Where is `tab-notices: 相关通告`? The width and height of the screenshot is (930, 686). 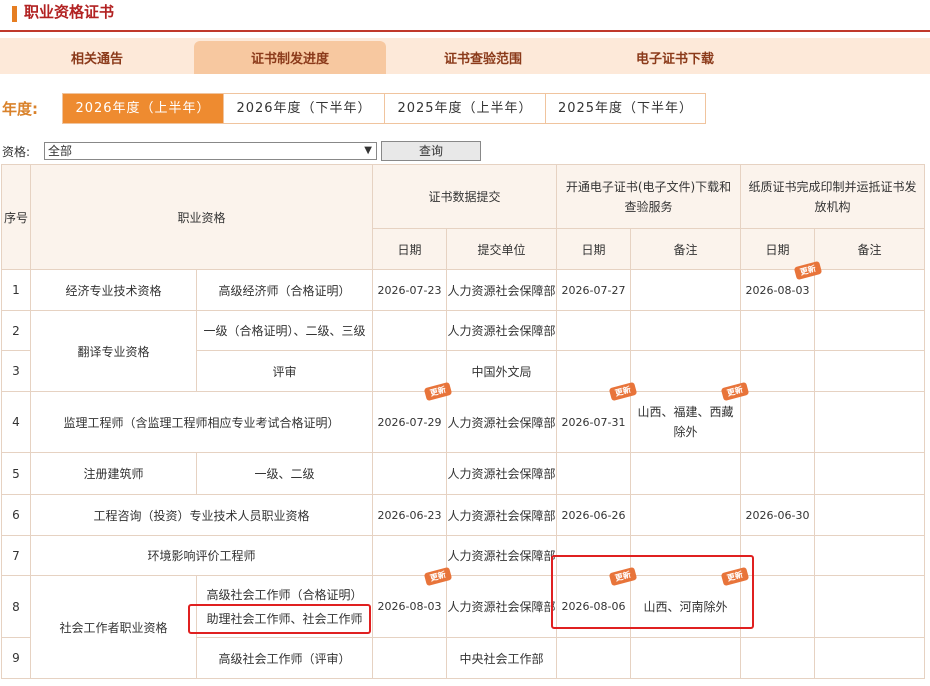
tab-notices: 相关通告 is located at coordinates (97, 57).